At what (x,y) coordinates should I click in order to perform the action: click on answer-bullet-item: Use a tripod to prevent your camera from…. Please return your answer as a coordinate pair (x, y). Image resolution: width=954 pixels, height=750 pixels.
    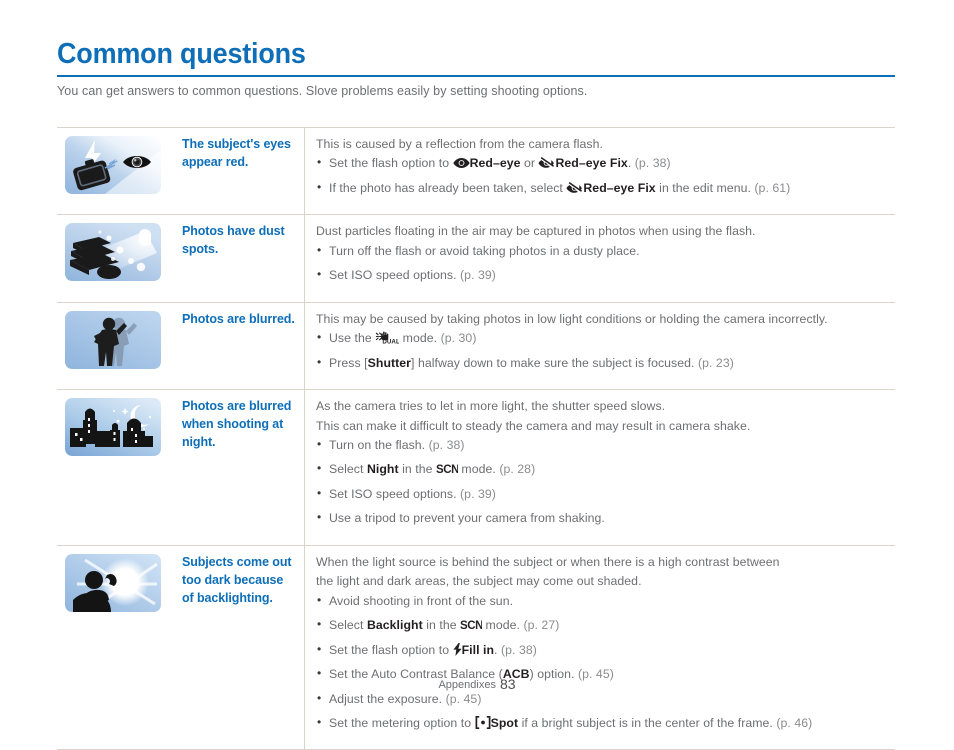
    Looking at the image, I should click on (602, 518).